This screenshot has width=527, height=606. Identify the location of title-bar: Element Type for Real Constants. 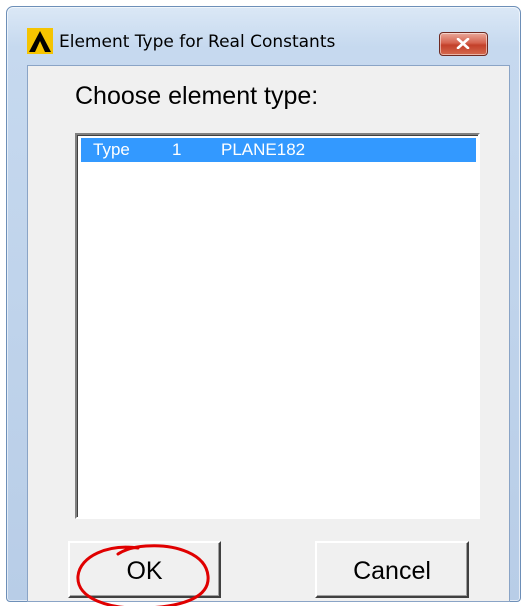
(263, 31).